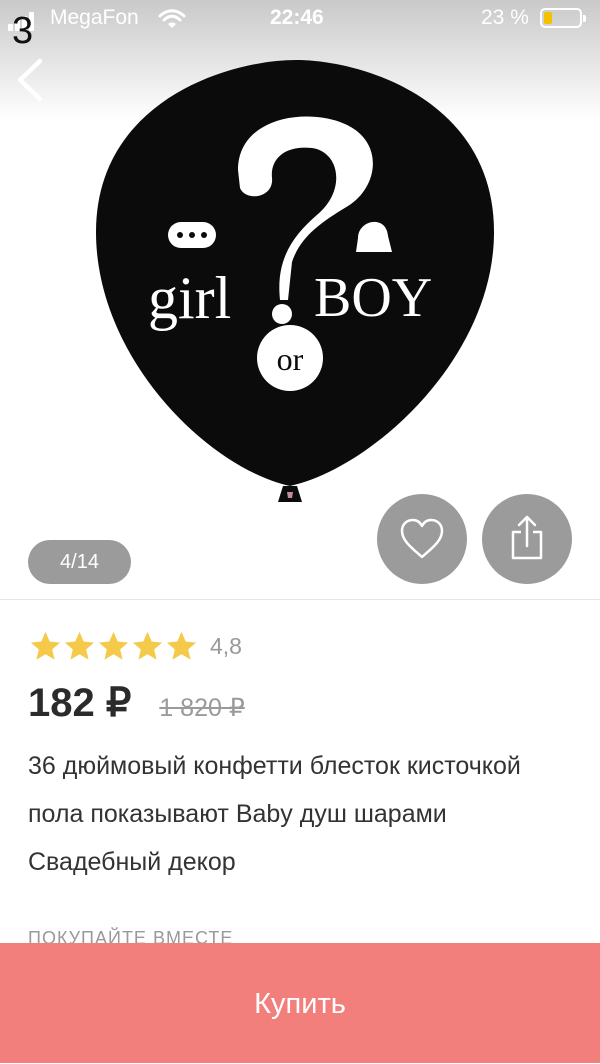 Image resolution: width=600 pixels, height=1064 pixels. What do you see at coordinates (189, 298) in the screenshot?
I see `image-text-girl: girl` at bounding box center [189, 298].